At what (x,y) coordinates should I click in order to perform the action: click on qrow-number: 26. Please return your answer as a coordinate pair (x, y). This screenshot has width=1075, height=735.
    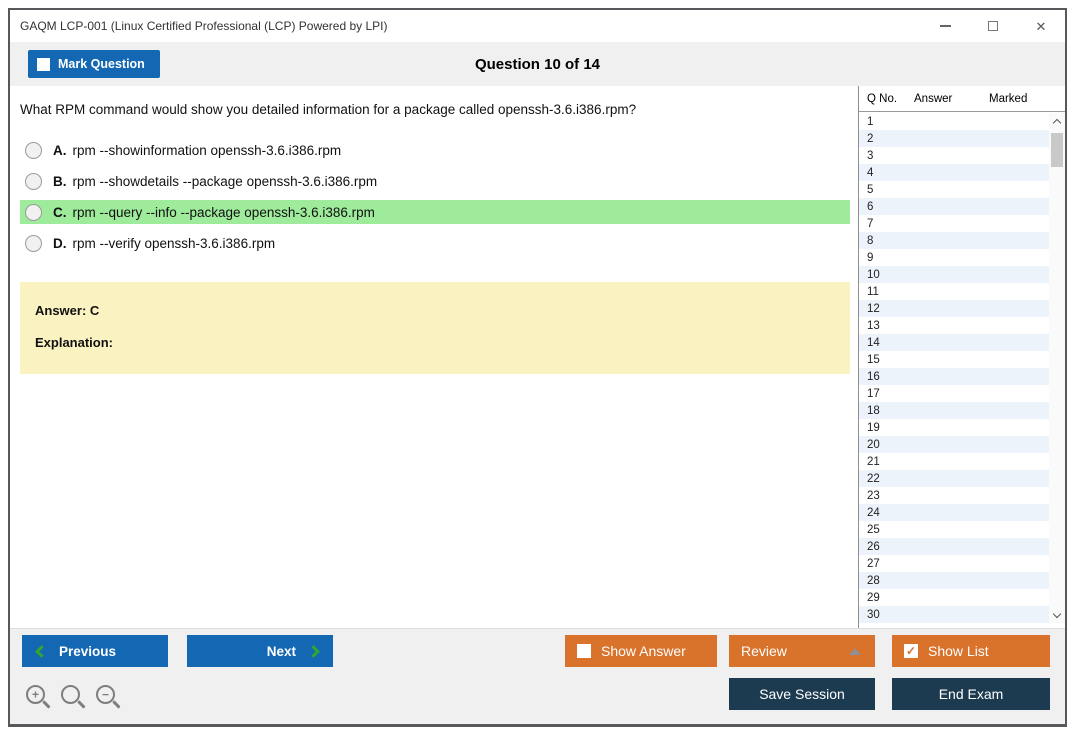
    Looking at the image, I should click on (873, 546).